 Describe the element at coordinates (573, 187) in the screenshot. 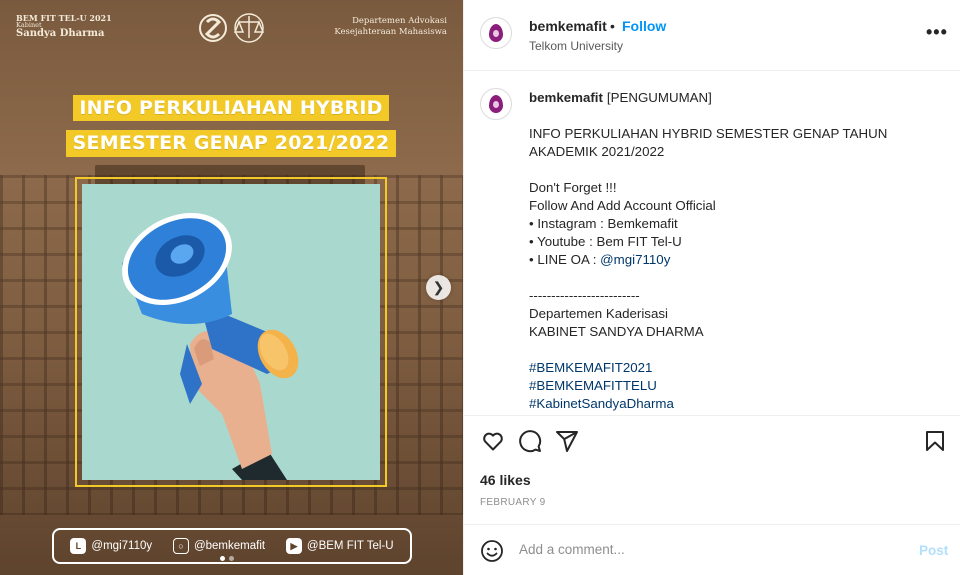

I see `caption-line: Don't Forget !!!` at that location.